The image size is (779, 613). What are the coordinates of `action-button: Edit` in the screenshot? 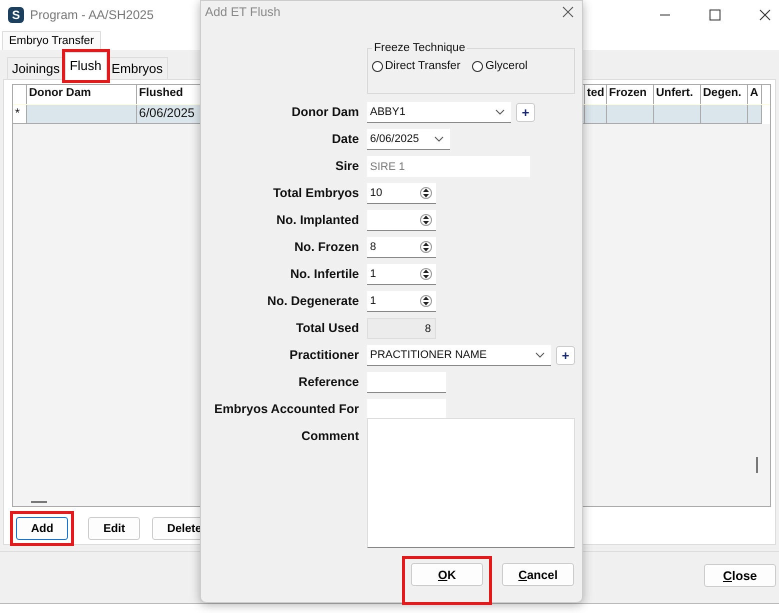 It's located at (114, 528).